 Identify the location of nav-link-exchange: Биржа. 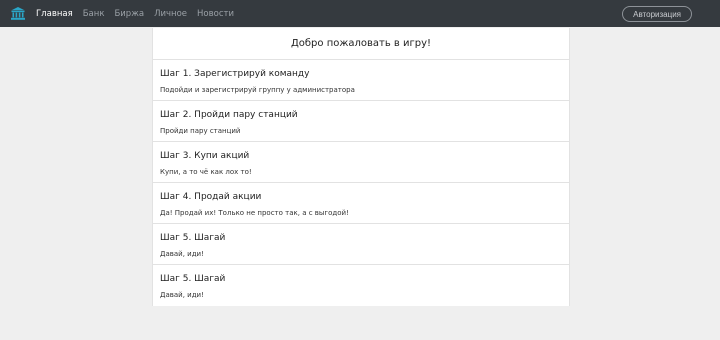
(129, 14).